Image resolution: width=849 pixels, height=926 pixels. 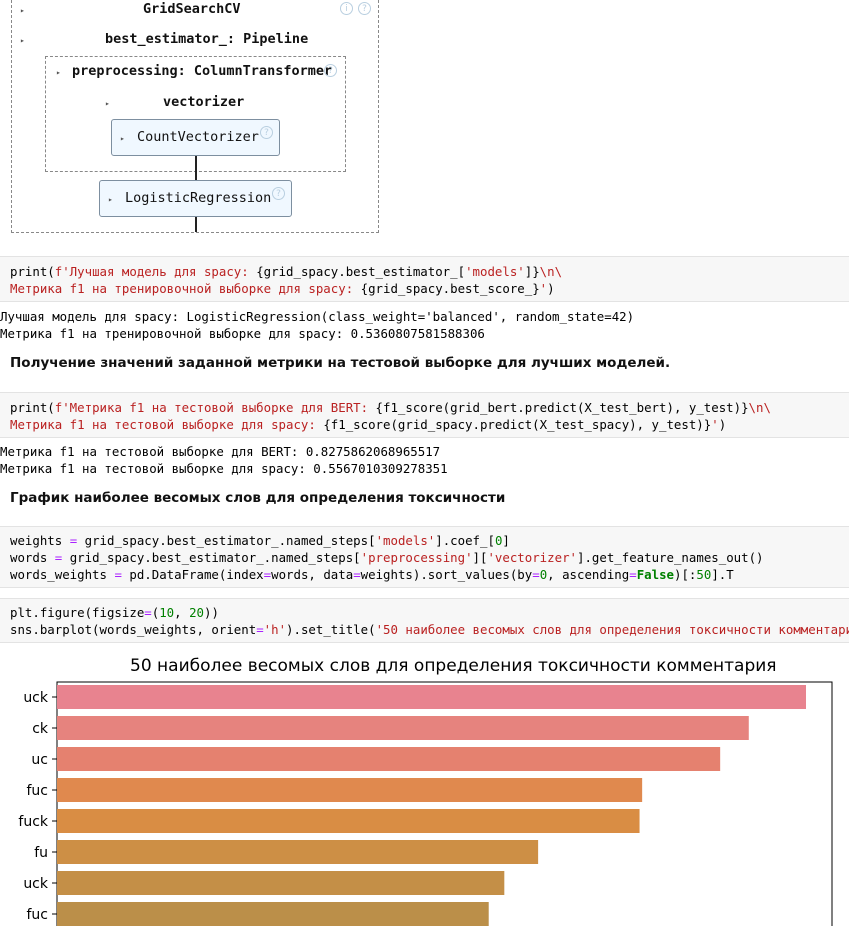 I want to click on y-tick-label: ck, so click(x=40, y=729).